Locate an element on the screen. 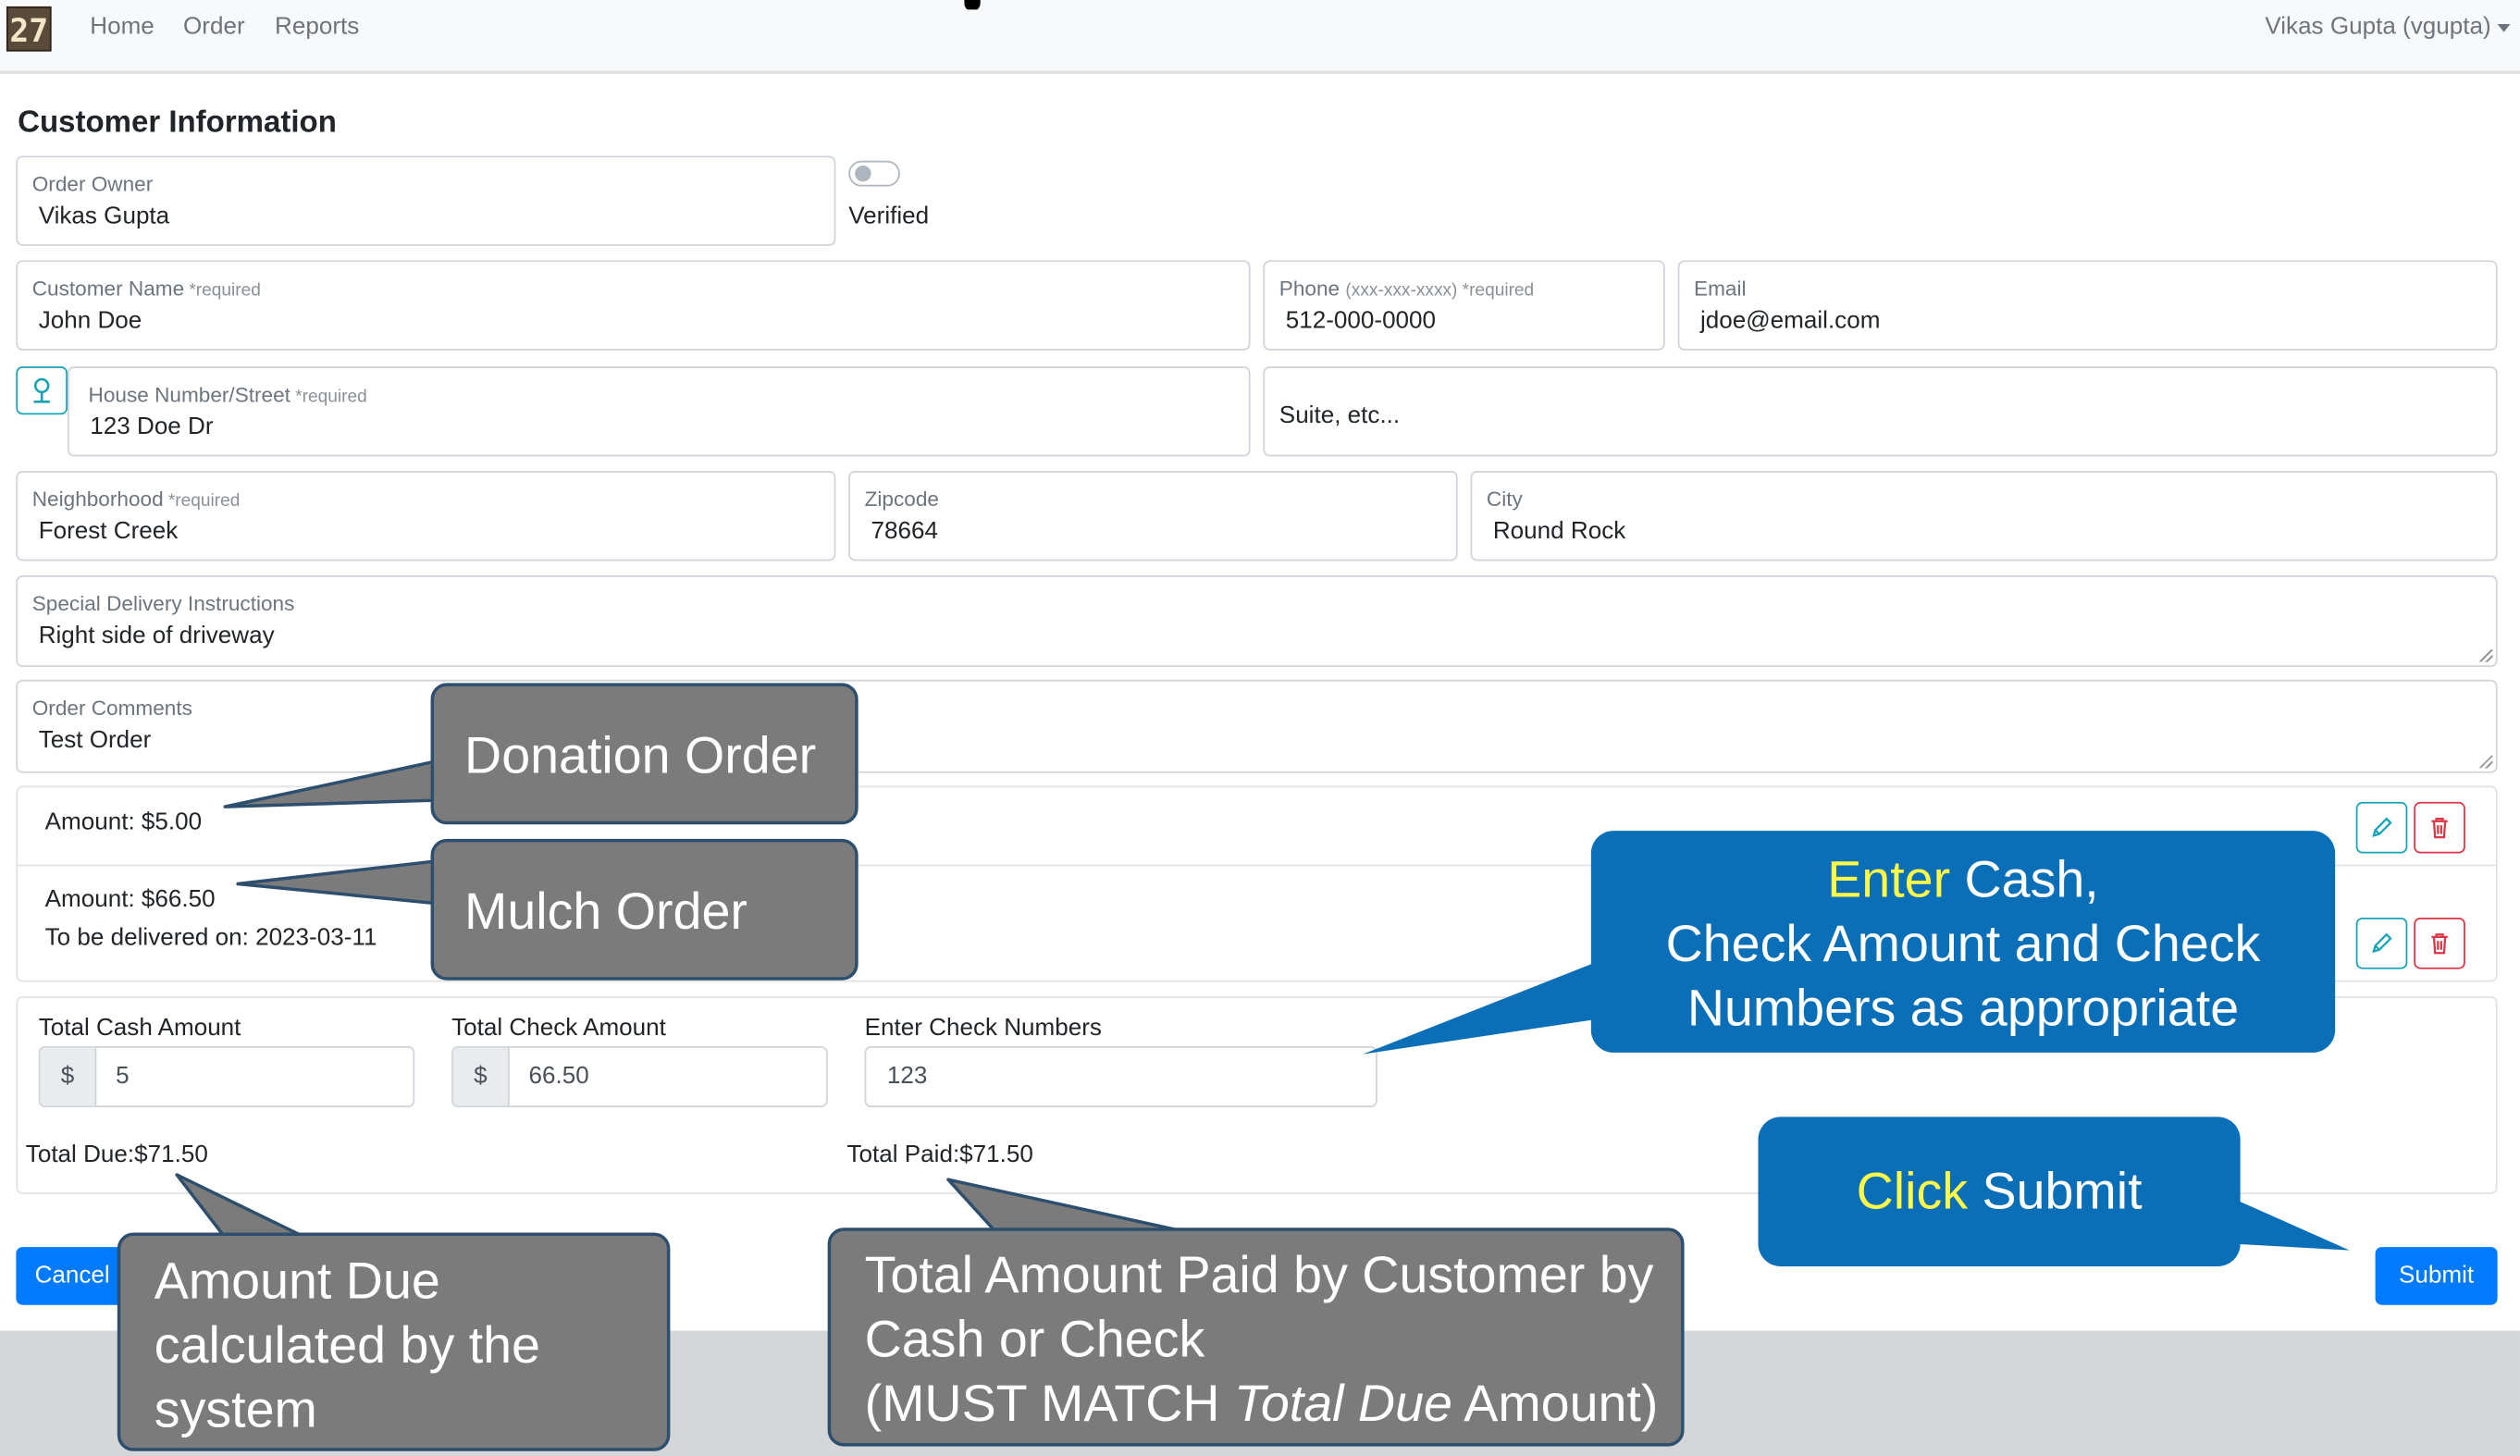 The image size is (2520, 1456). callout-text: Cash or Check is located at coordinates (1034, 1338).